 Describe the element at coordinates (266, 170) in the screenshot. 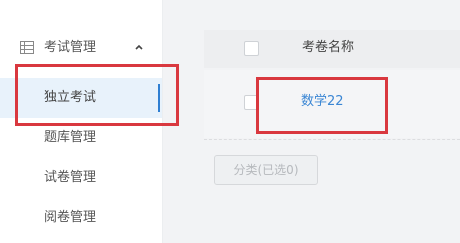

I see `category-button: 分类(已选0)` at that location.